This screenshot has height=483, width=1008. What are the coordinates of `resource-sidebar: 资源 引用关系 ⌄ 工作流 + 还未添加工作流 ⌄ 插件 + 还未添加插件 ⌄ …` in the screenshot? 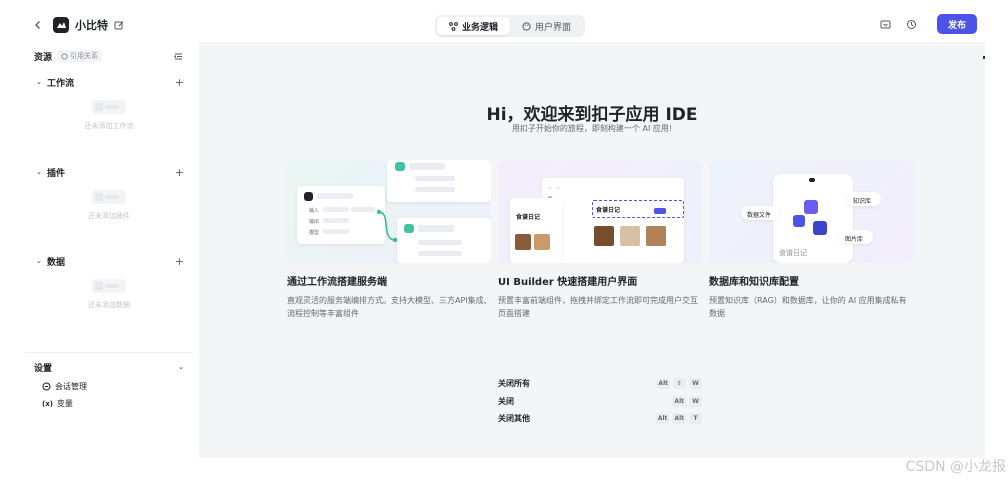 It's located at (109, 237).